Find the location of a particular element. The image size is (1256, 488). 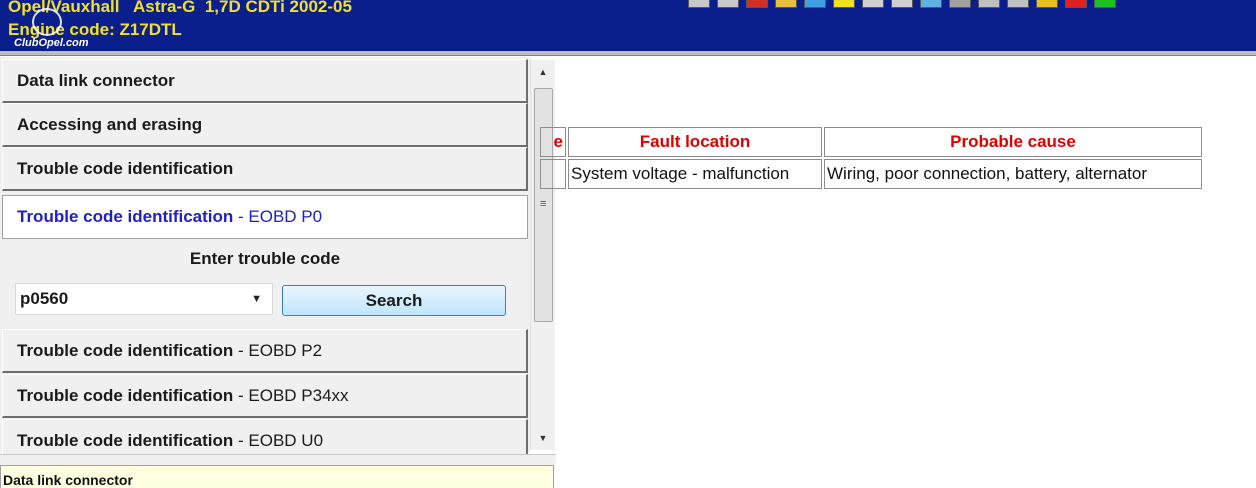

status-bar: Data link connector is located at coordinates (277, 476).